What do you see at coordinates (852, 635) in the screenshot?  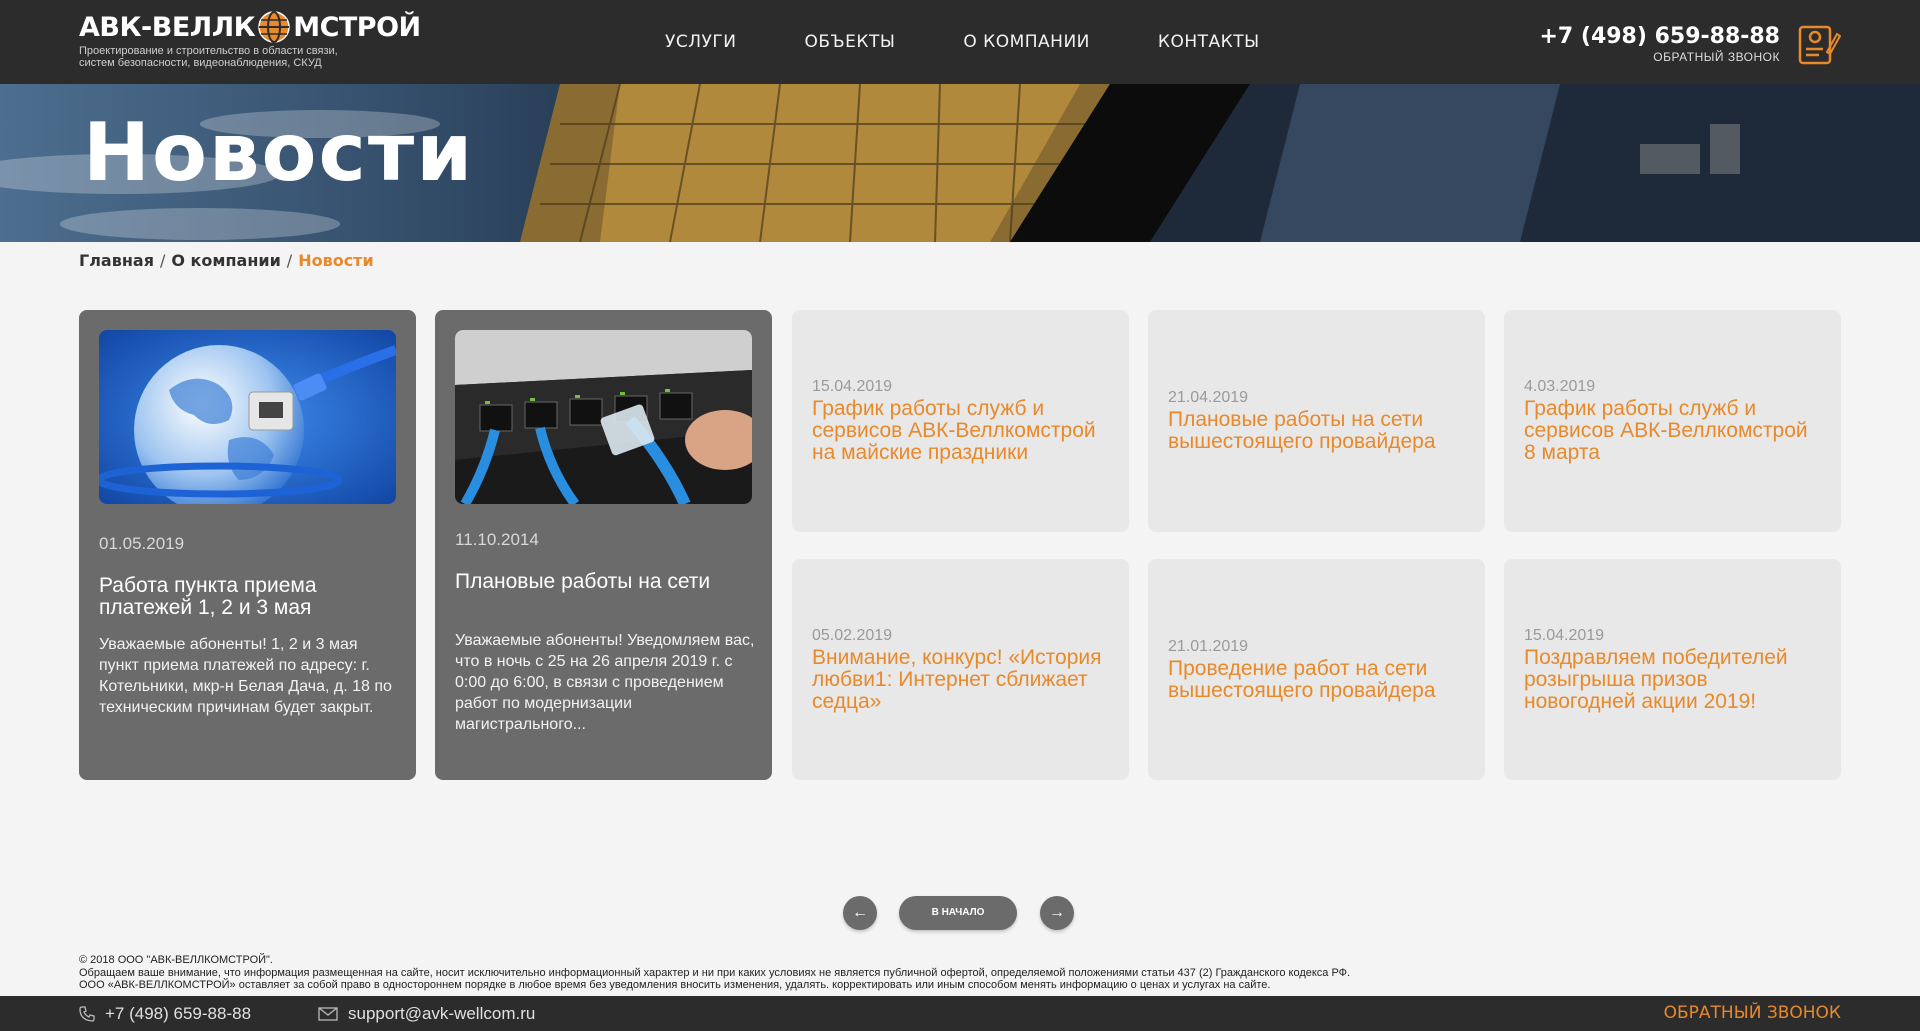 I see `news-card-date: 05.02.2019` at bounding box center [852, 635].